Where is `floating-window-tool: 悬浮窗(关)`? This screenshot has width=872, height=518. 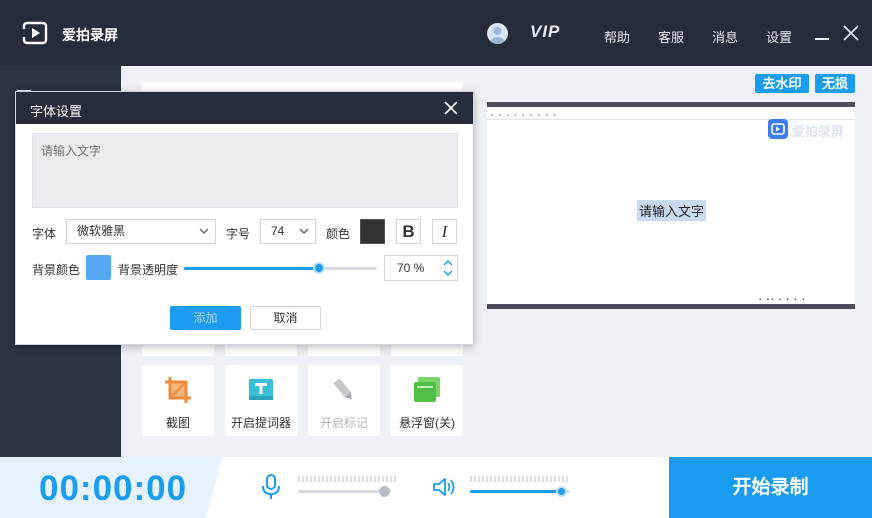
floating-window-tool: 悬浮窗(关) is located at coordinates (427, 400).